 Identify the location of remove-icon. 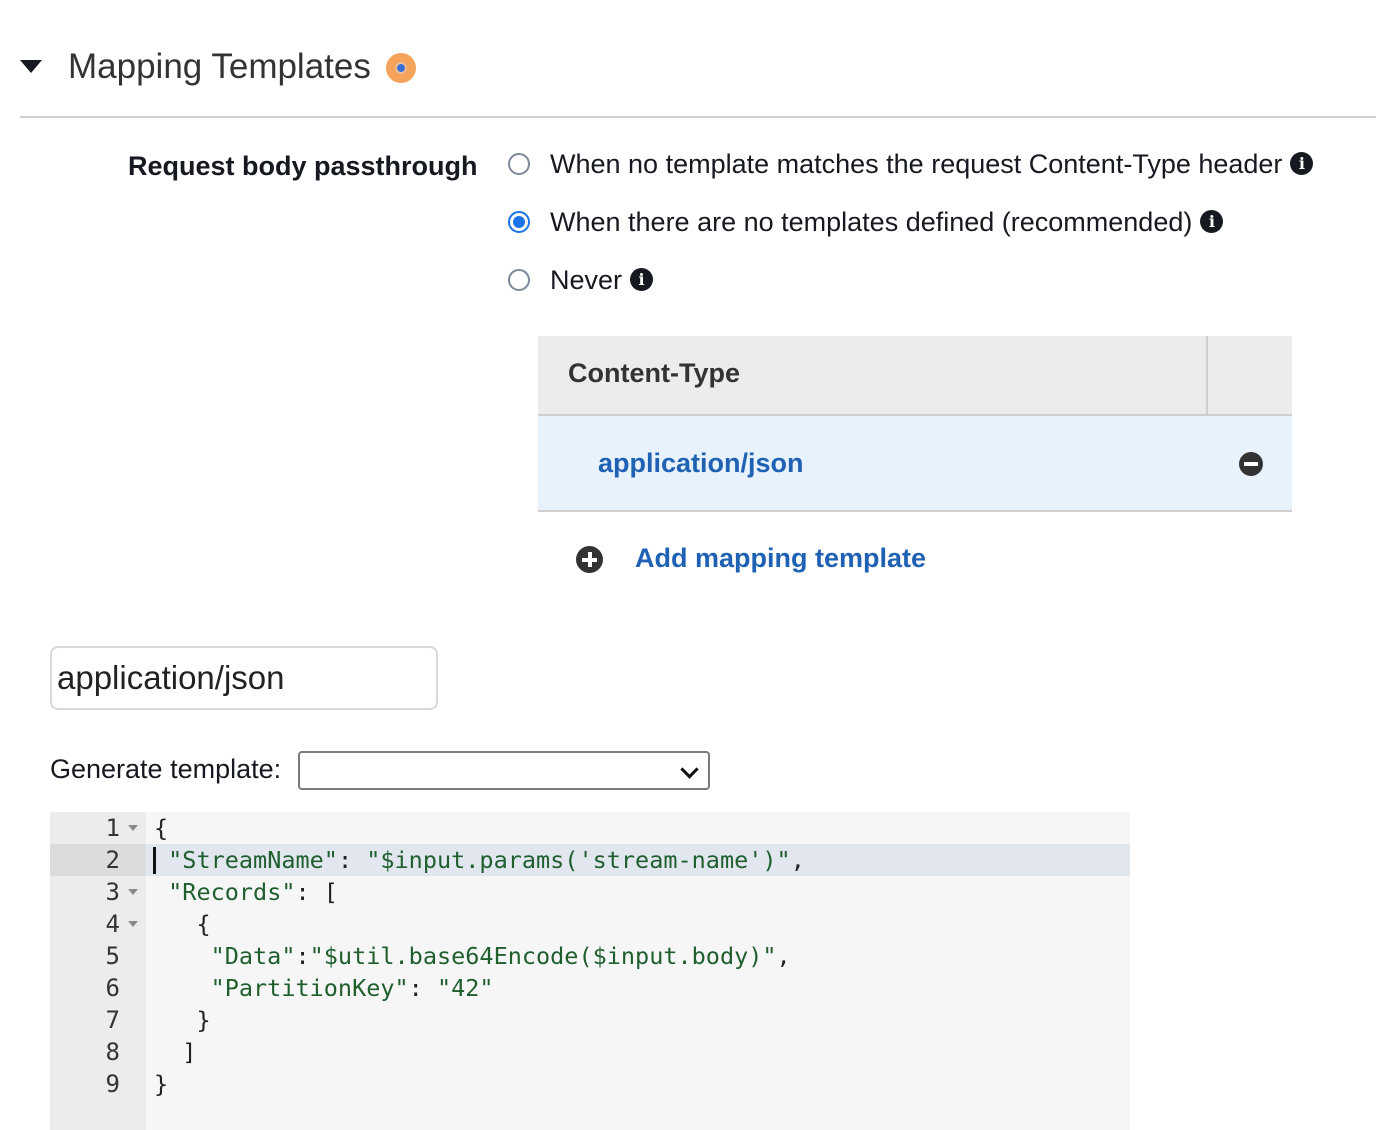
(1251, 464).